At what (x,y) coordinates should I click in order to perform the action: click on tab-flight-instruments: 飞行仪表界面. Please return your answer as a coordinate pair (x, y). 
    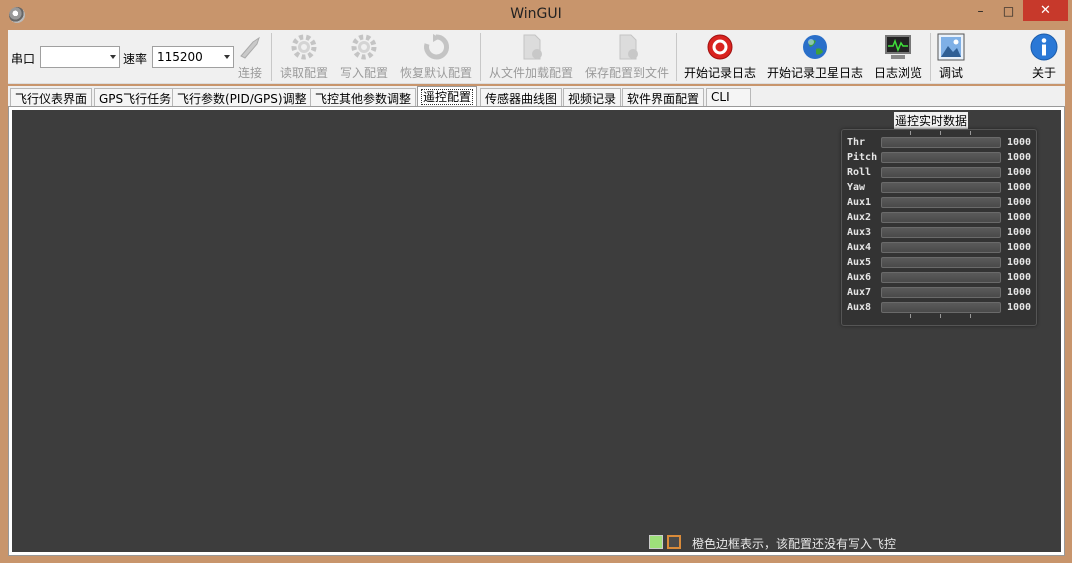
    Looking at the image, I should click on (51, 97).